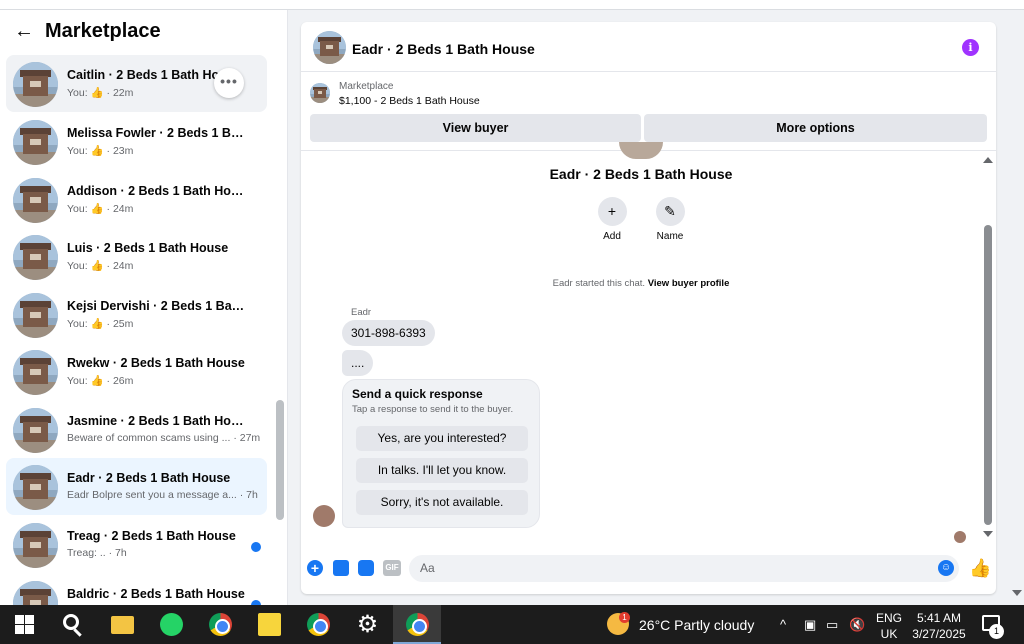 The height and width of the screenshot is (644, 1024). Describe the element at coordinates (361, 312) in the screenshot. I see `sender-name: Eadr` at that location.